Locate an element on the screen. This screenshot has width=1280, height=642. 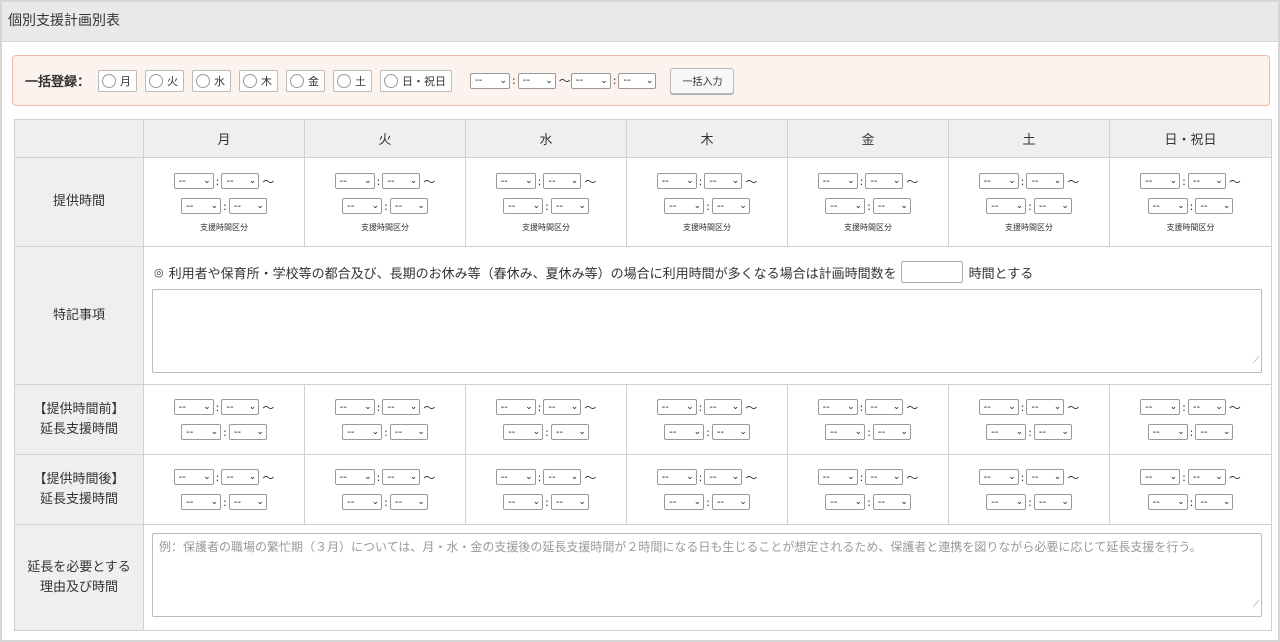
bulk-start-minute-select: -- ⌄ is located at coordinates (536, 80).